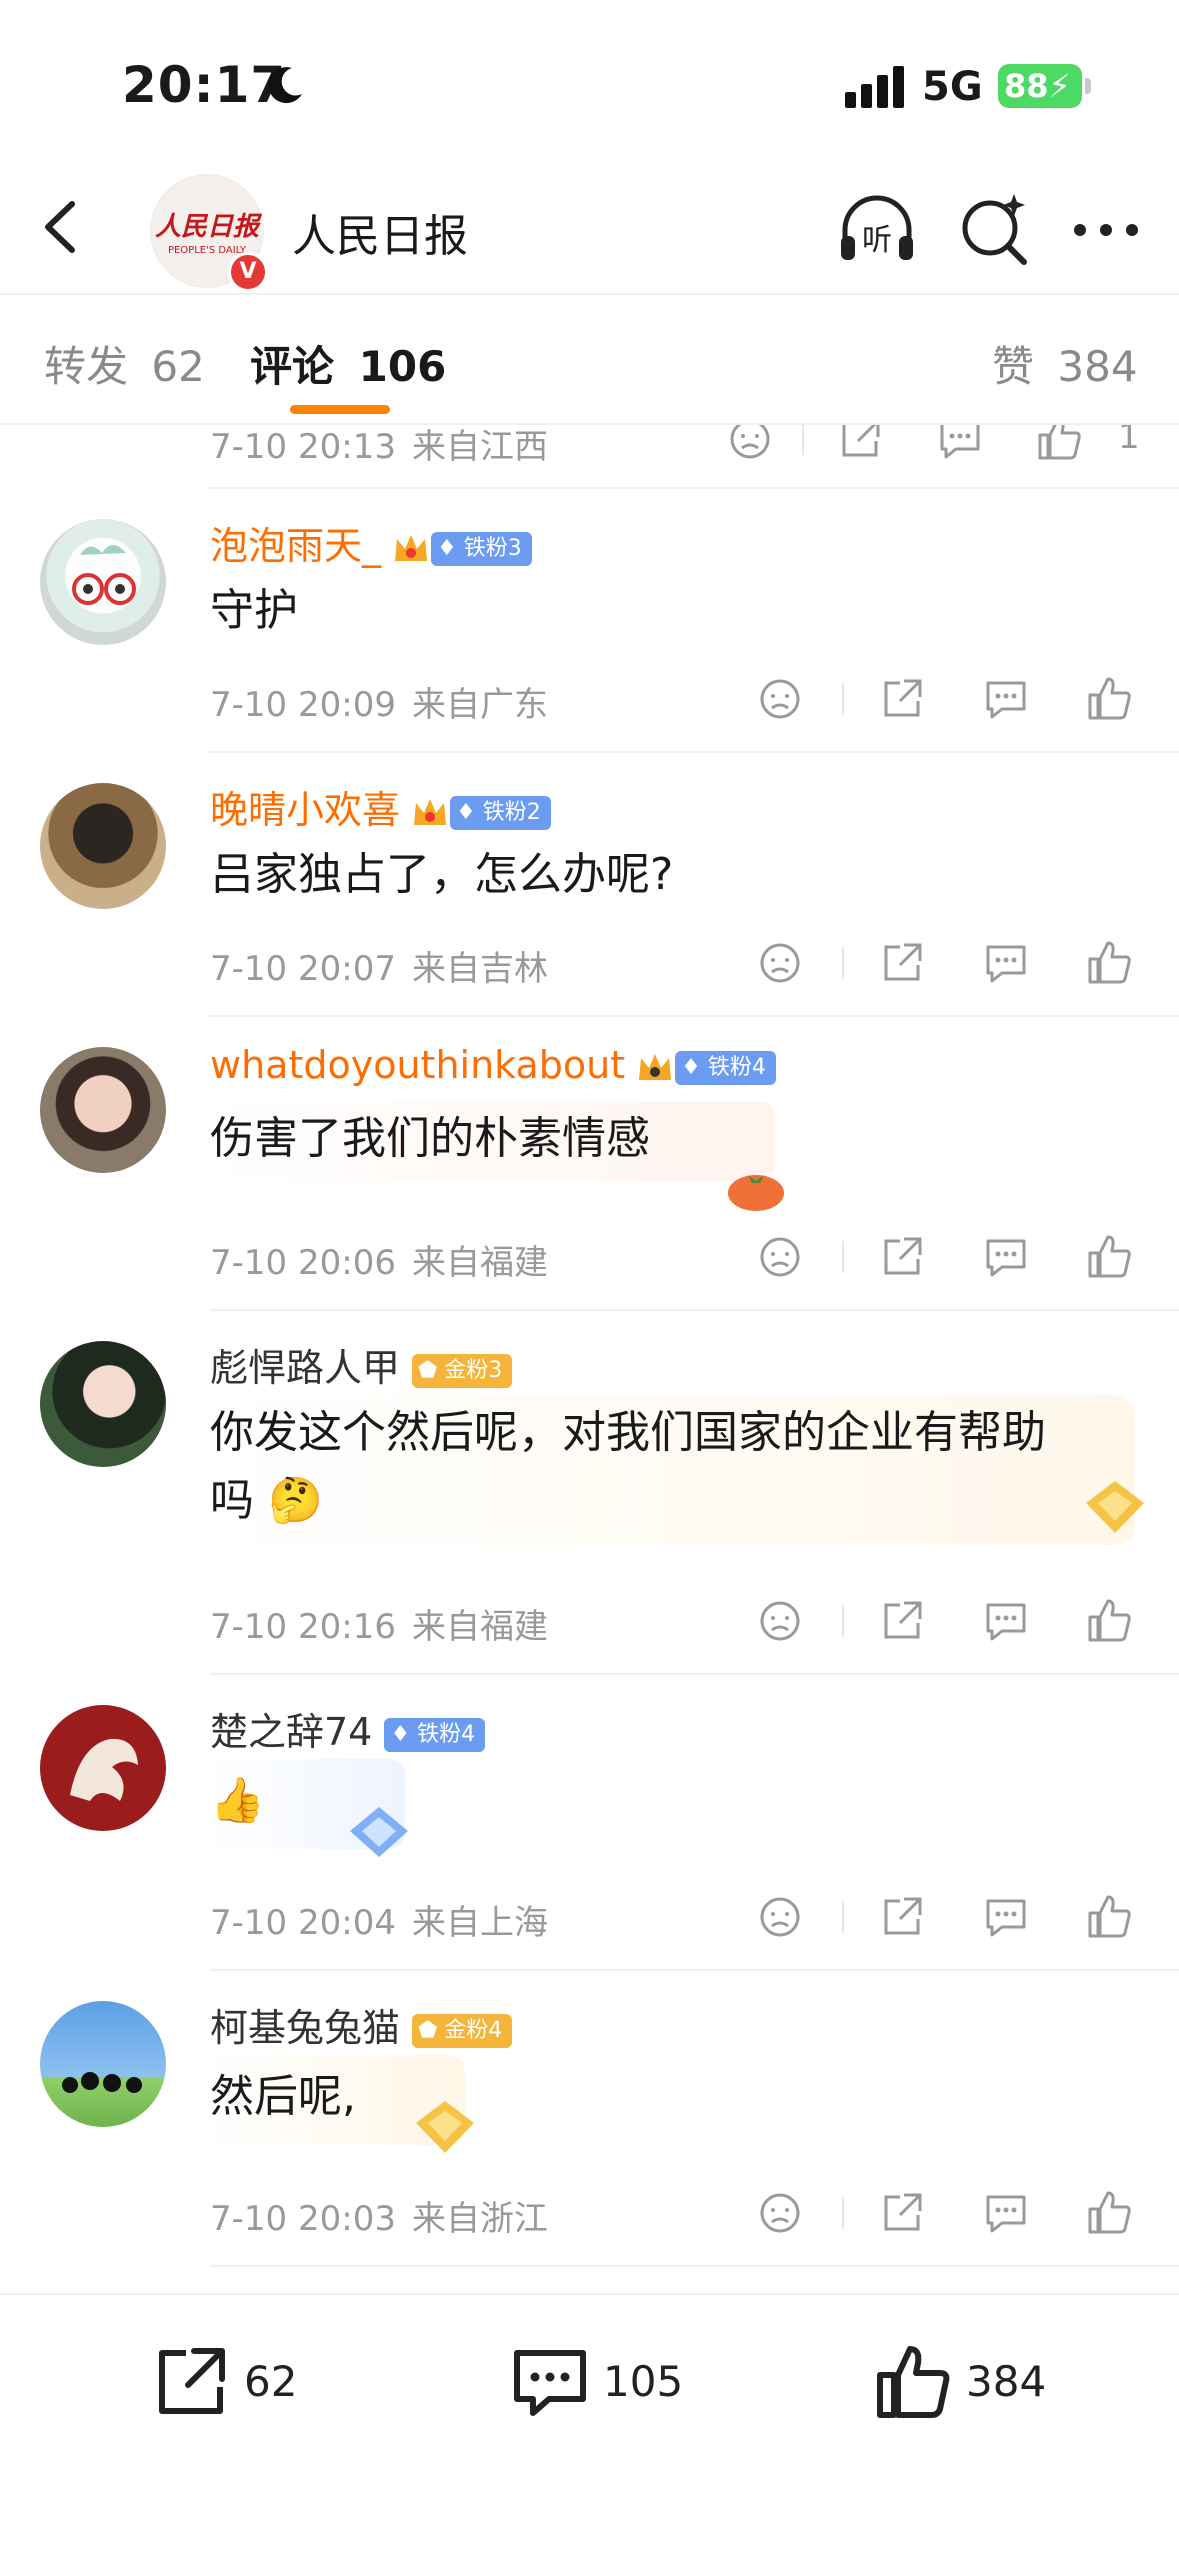  Describe the element at coordinates (655, 1066) in the screenshot. I see `crown-icon` at that location.